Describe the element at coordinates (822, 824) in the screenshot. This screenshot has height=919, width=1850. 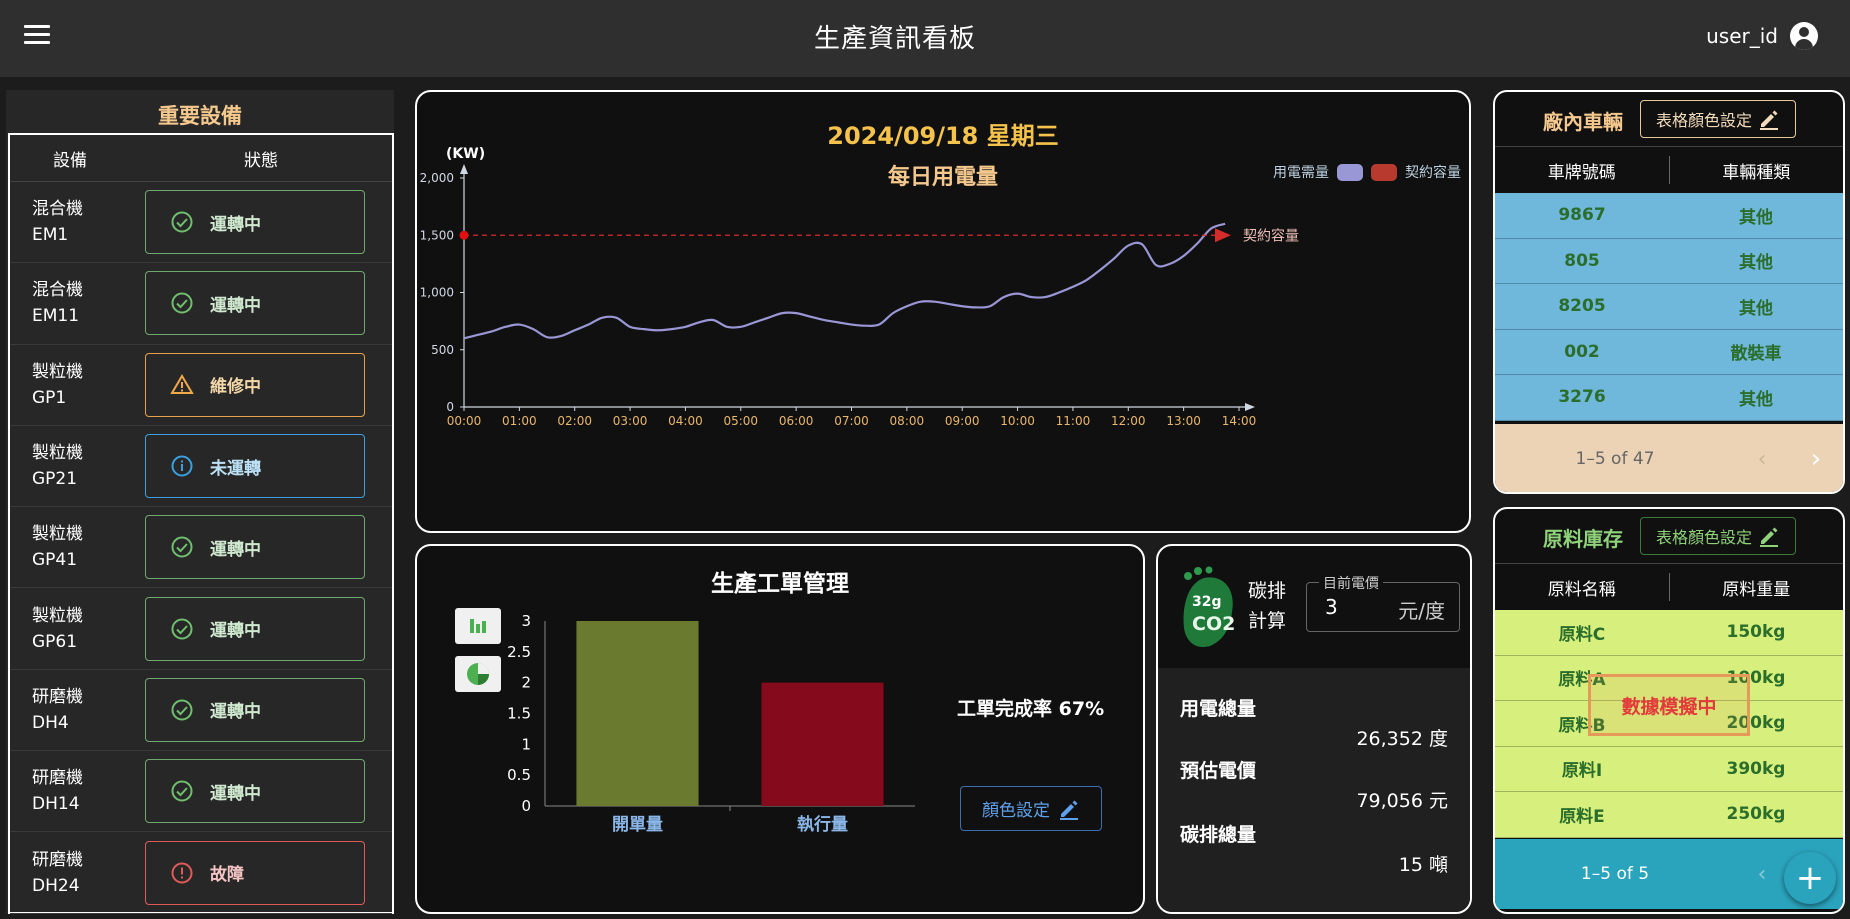
I see `x-tick-label: 執行量` at that location.